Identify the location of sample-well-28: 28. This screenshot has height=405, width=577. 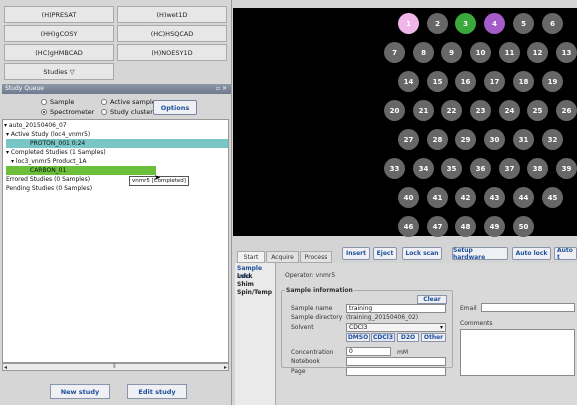
(437, 139).